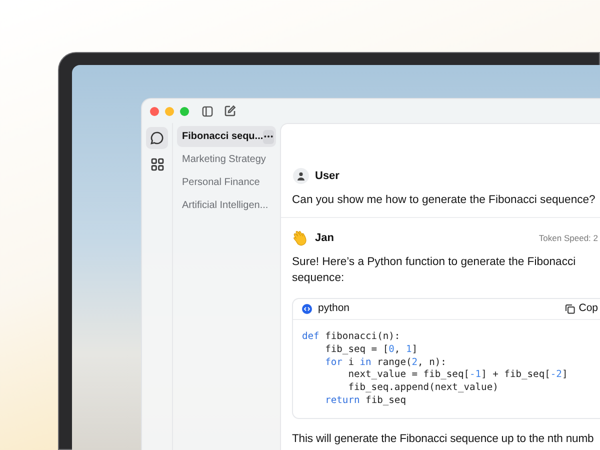  Describe the element at coordinates (568, 238) in the screenshot. I see `token-speed: Token Speed: 2` at that location.